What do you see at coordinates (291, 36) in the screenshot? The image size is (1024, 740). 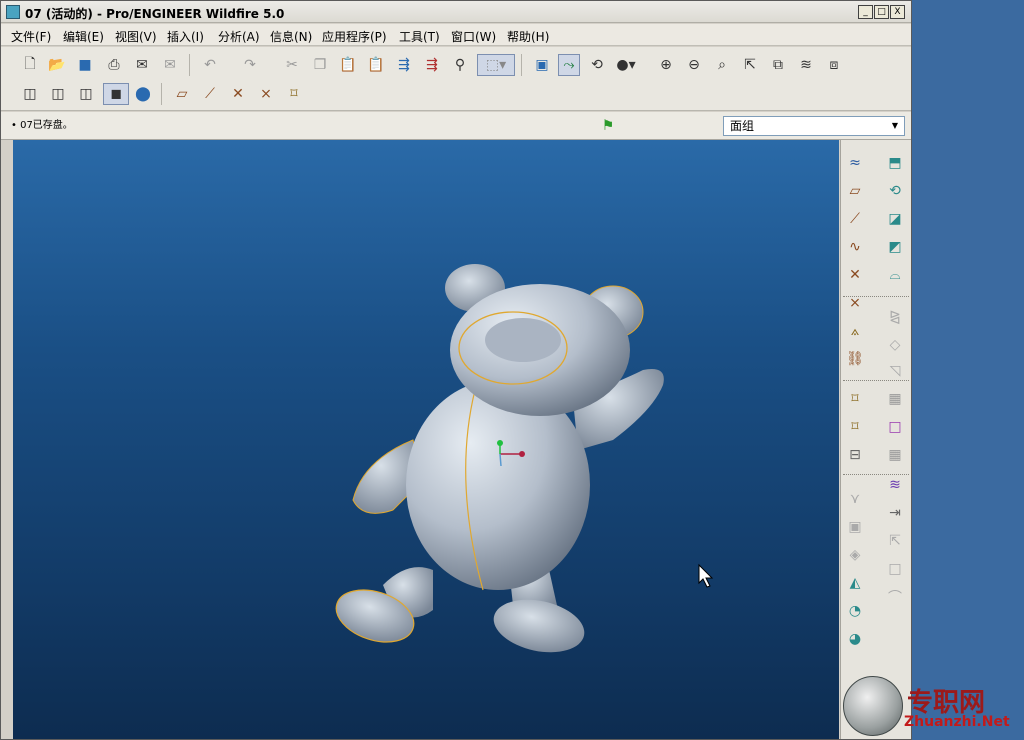 I see `menu-info: 信息(N)` at bounding box center [291, 36].